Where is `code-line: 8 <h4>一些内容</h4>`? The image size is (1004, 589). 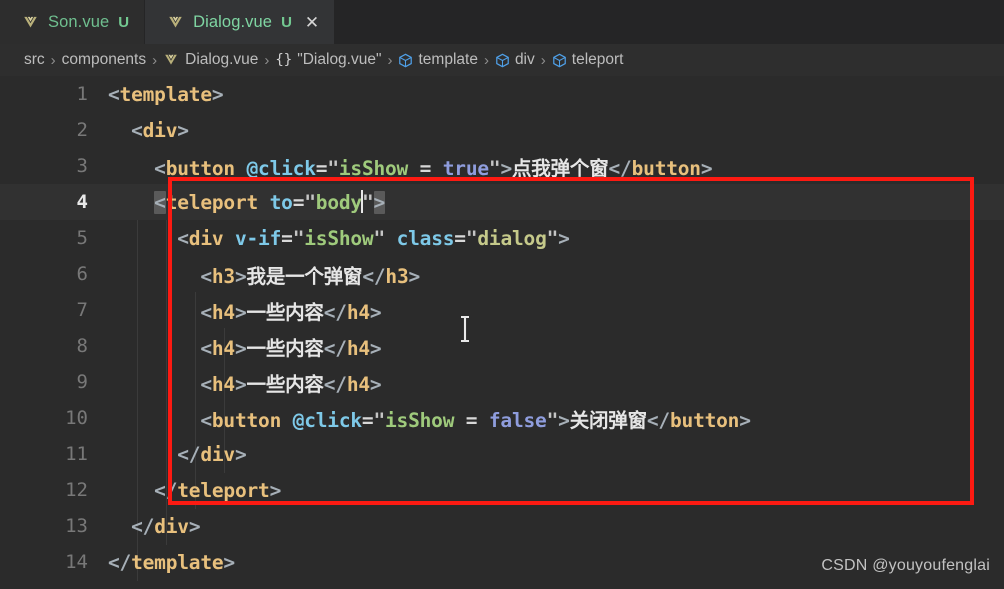 code-line: 8 <h4>一些内容</h4> is located at coordinates (502, 346).